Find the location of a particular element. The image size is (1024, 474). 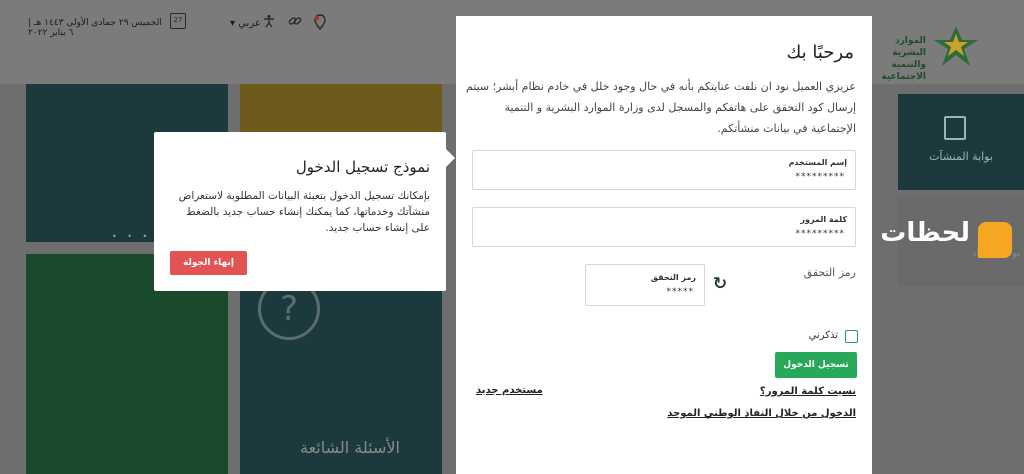

building-icon is located at coordinates (955, 128).